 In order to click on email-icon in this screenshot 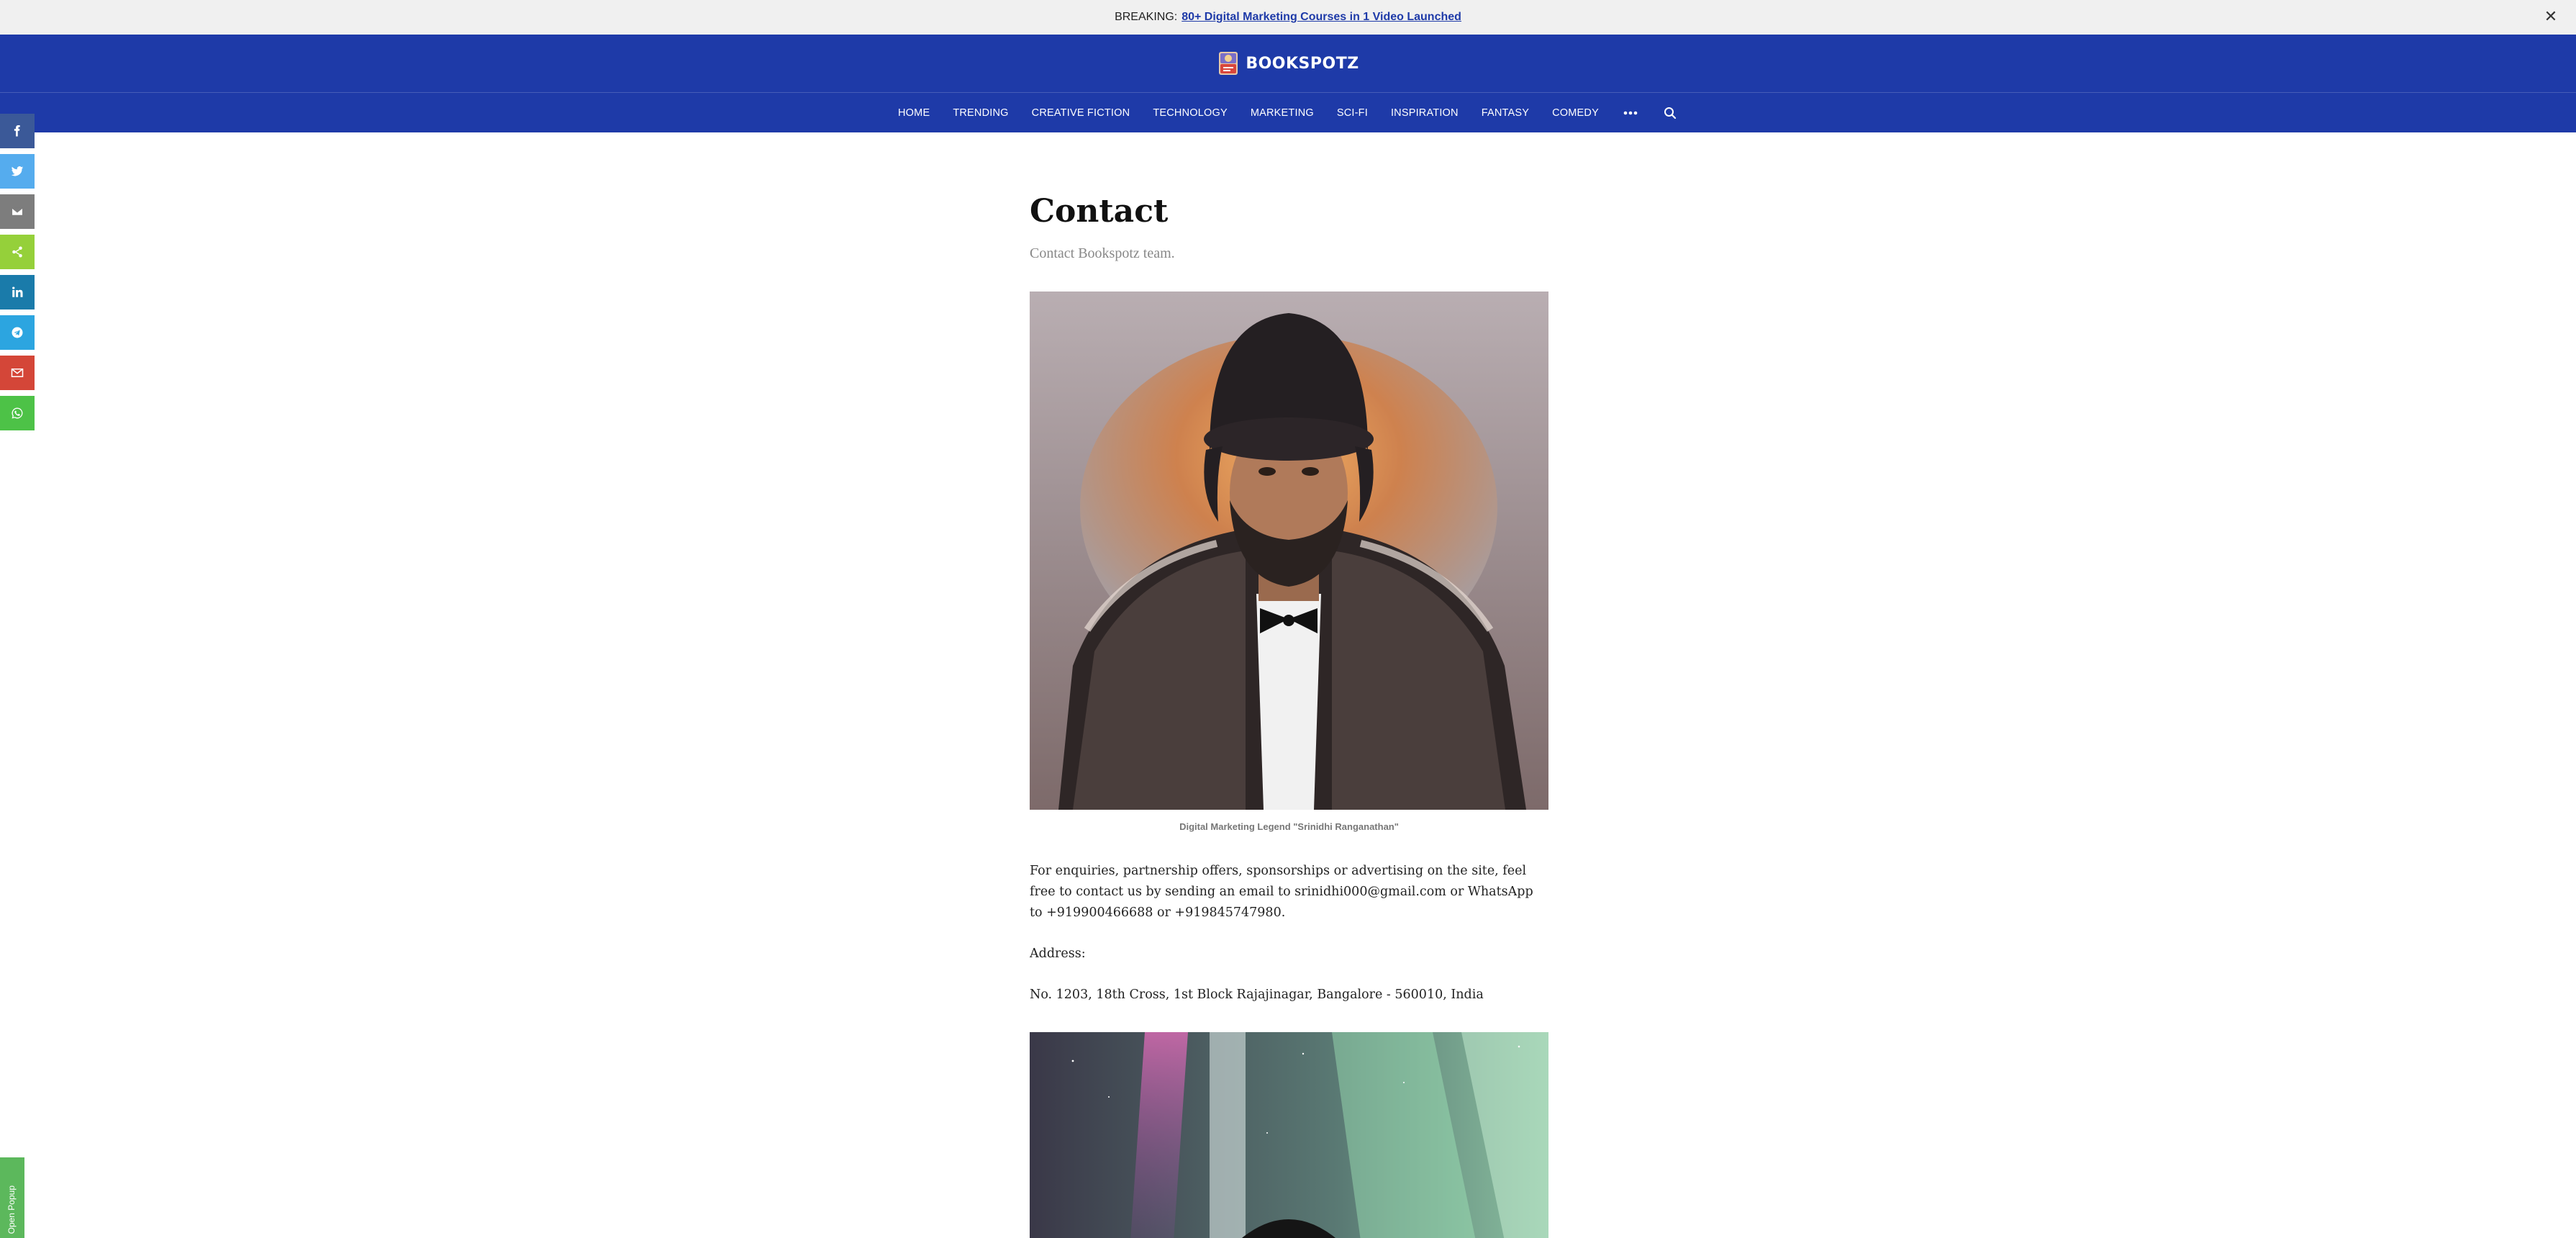, I will do `click(17, 212)`.